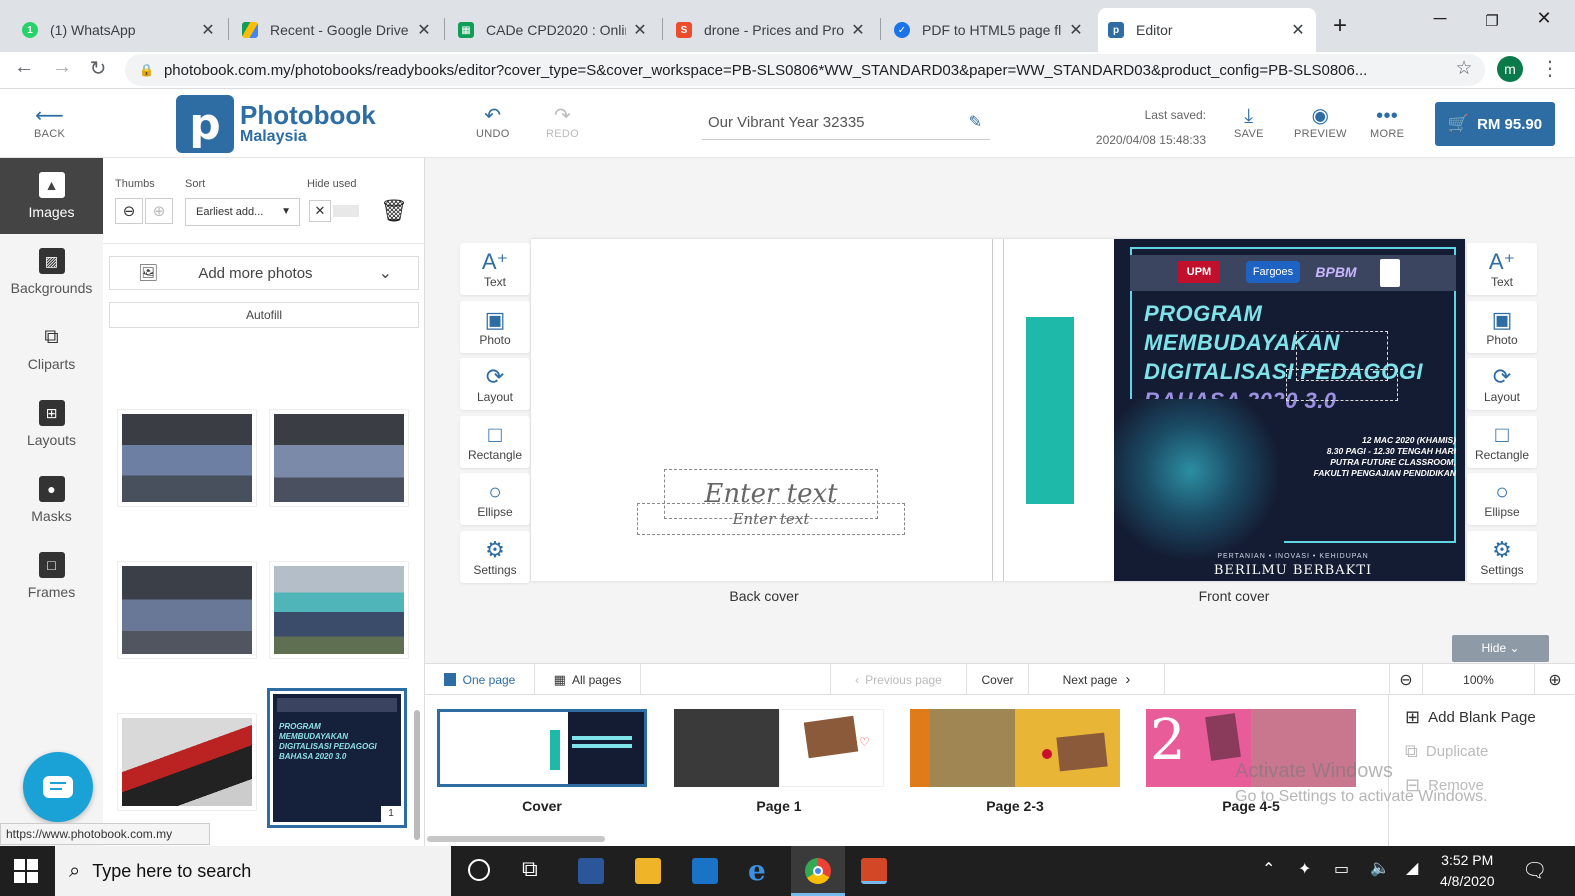 The image size is (1575, 896). Describe the element at coordinates (276, 124) in the screenshot. I see `photobook-logo: p Photobook Malaysia` at that location.